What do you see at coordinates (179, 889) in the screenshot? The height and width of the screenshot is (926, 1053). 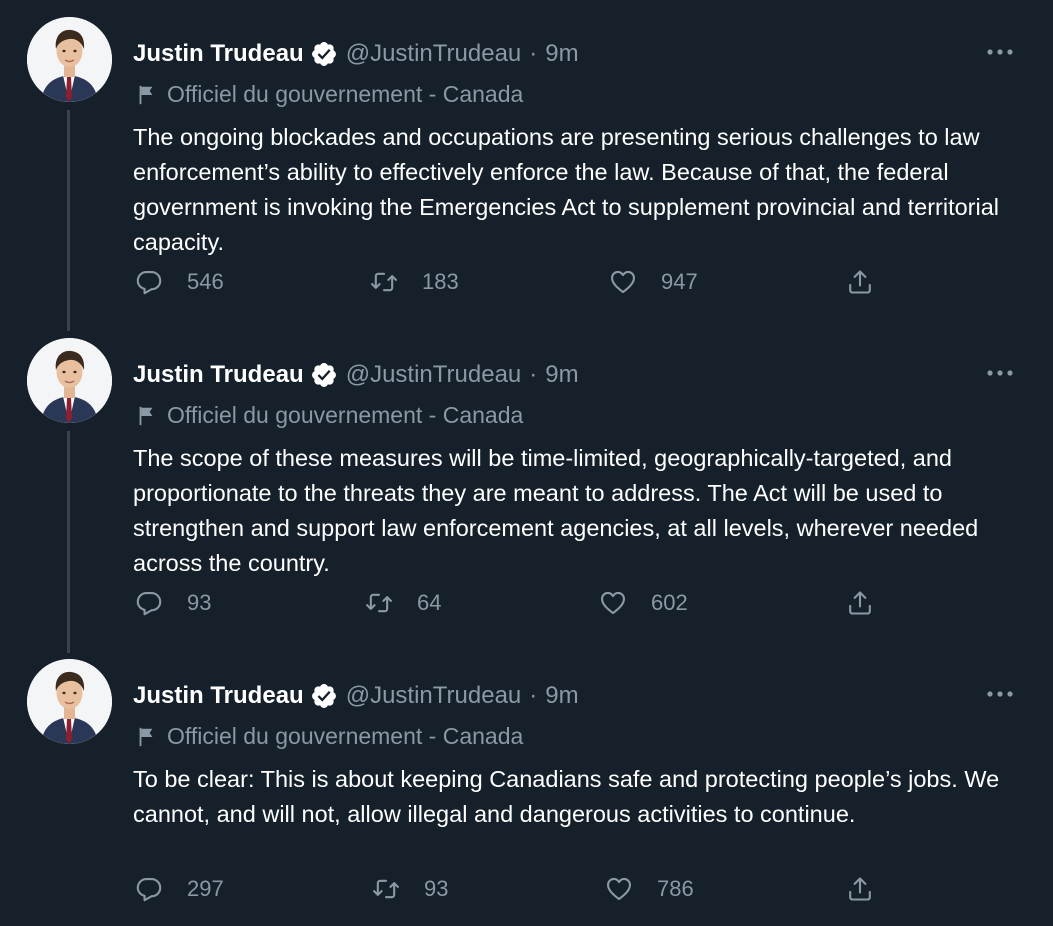 I see `reply-button: 297` at bounding box center [179, 889].